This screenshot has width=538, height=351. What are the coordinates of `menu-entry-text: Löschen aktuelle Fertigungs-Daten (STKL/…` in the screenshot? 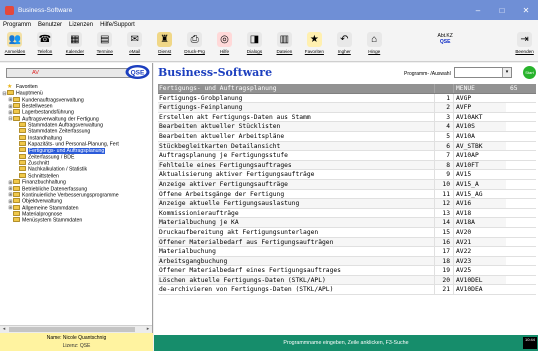 It's located at (296, 280).